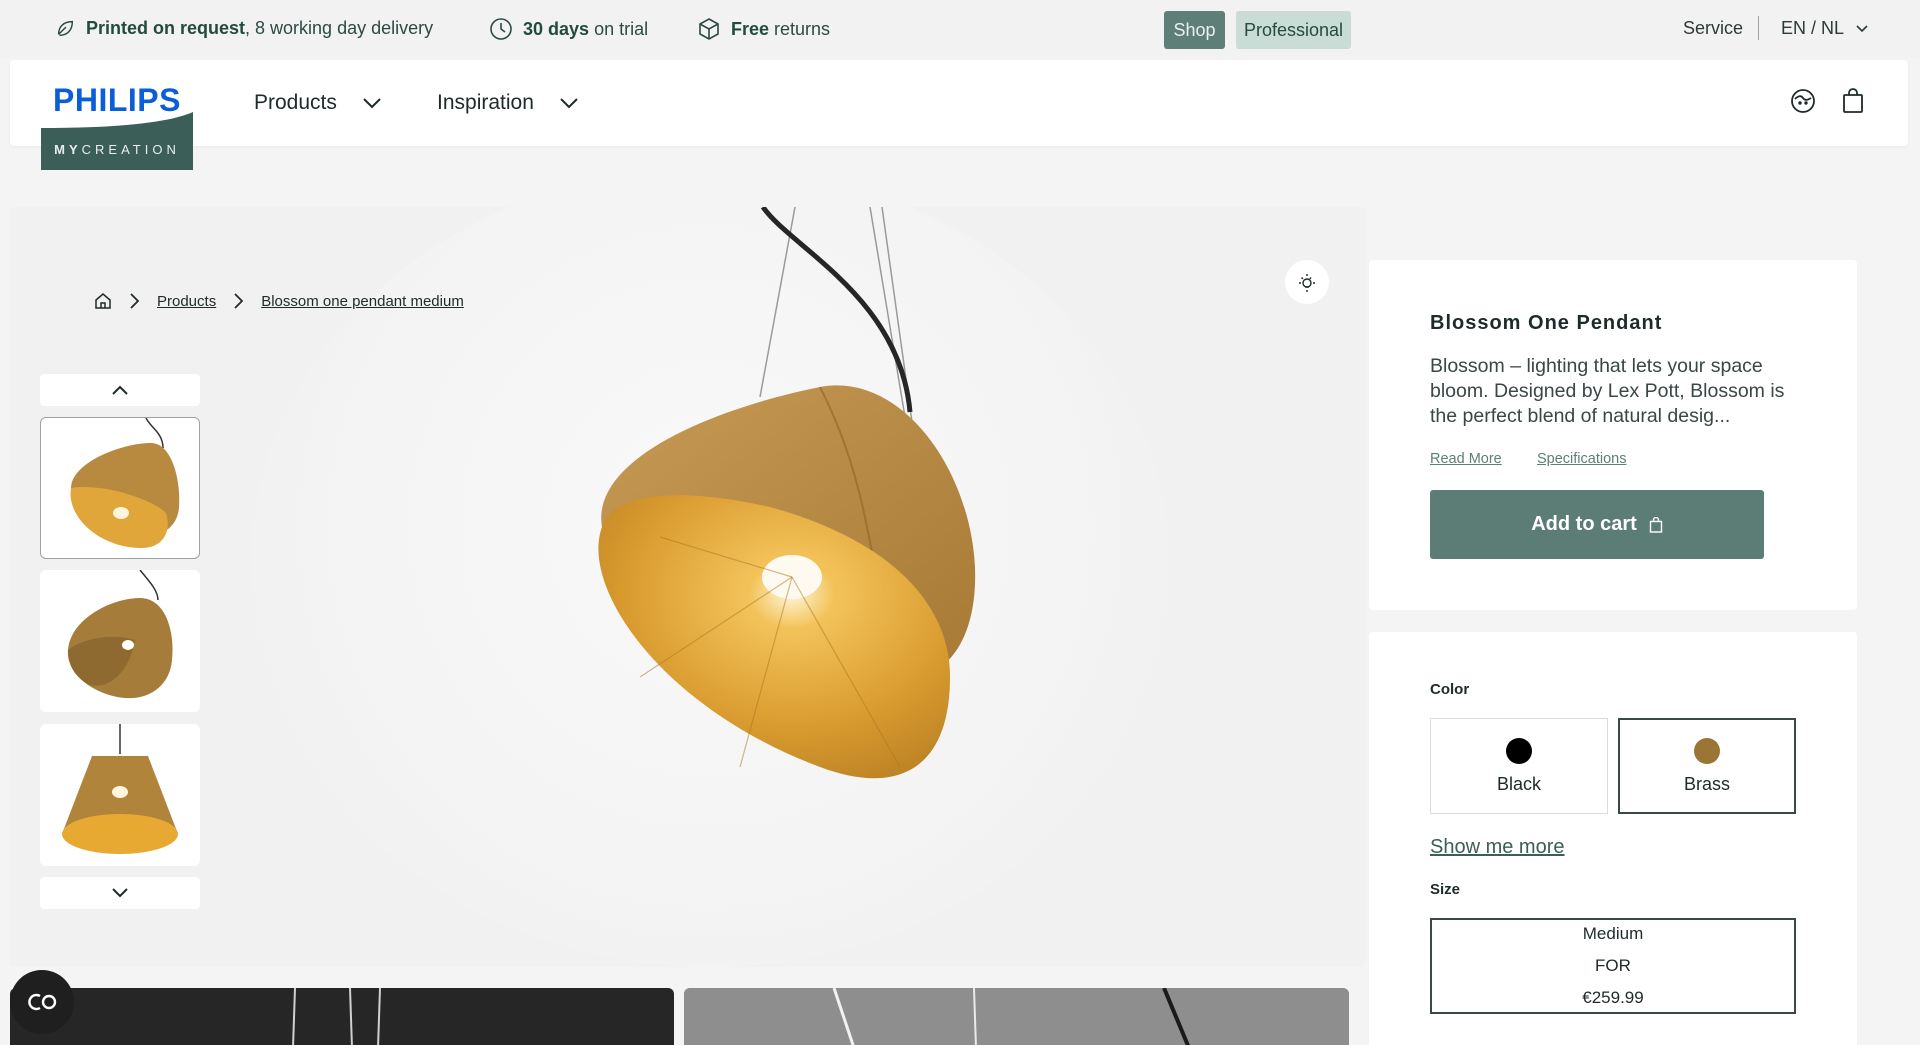 This screenshot has width=1920, height=1045. What do you see at coordinates (1450, 689) in the screenshot?
I see `color-label: Color` at bounding box center [1450, 689].